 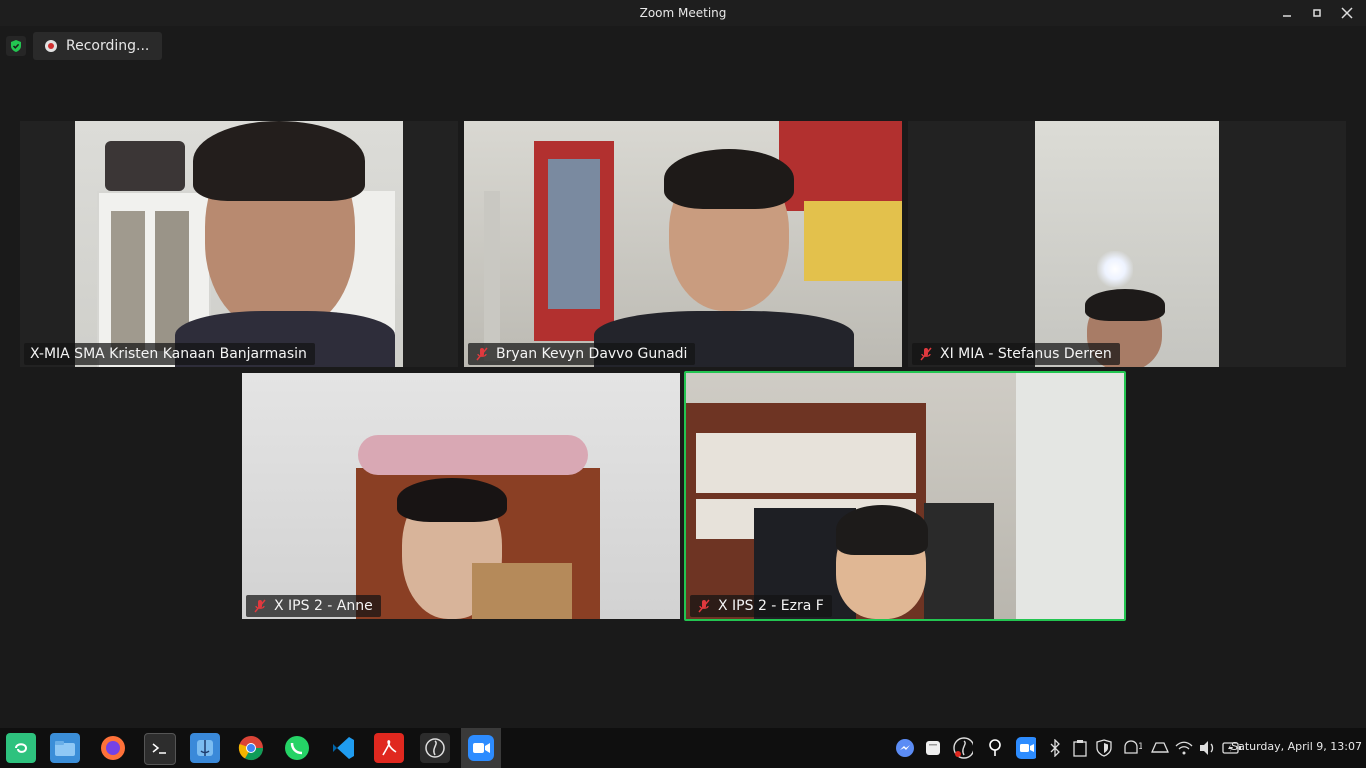 I want to click on whatsapp-icon, so click(x=297, y=748).